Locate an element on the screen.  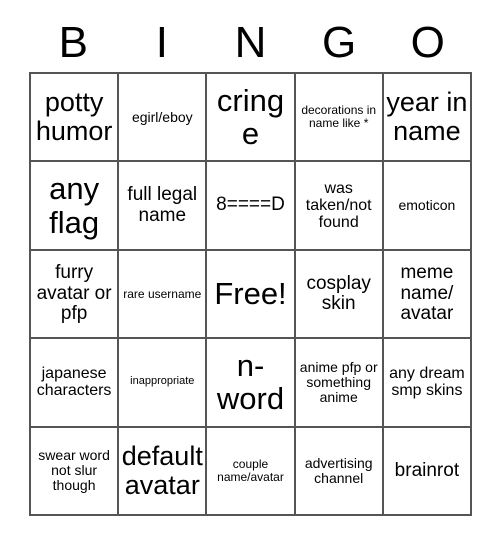
bingo-cell-label: full legal name is located at coordinates (162, 205).